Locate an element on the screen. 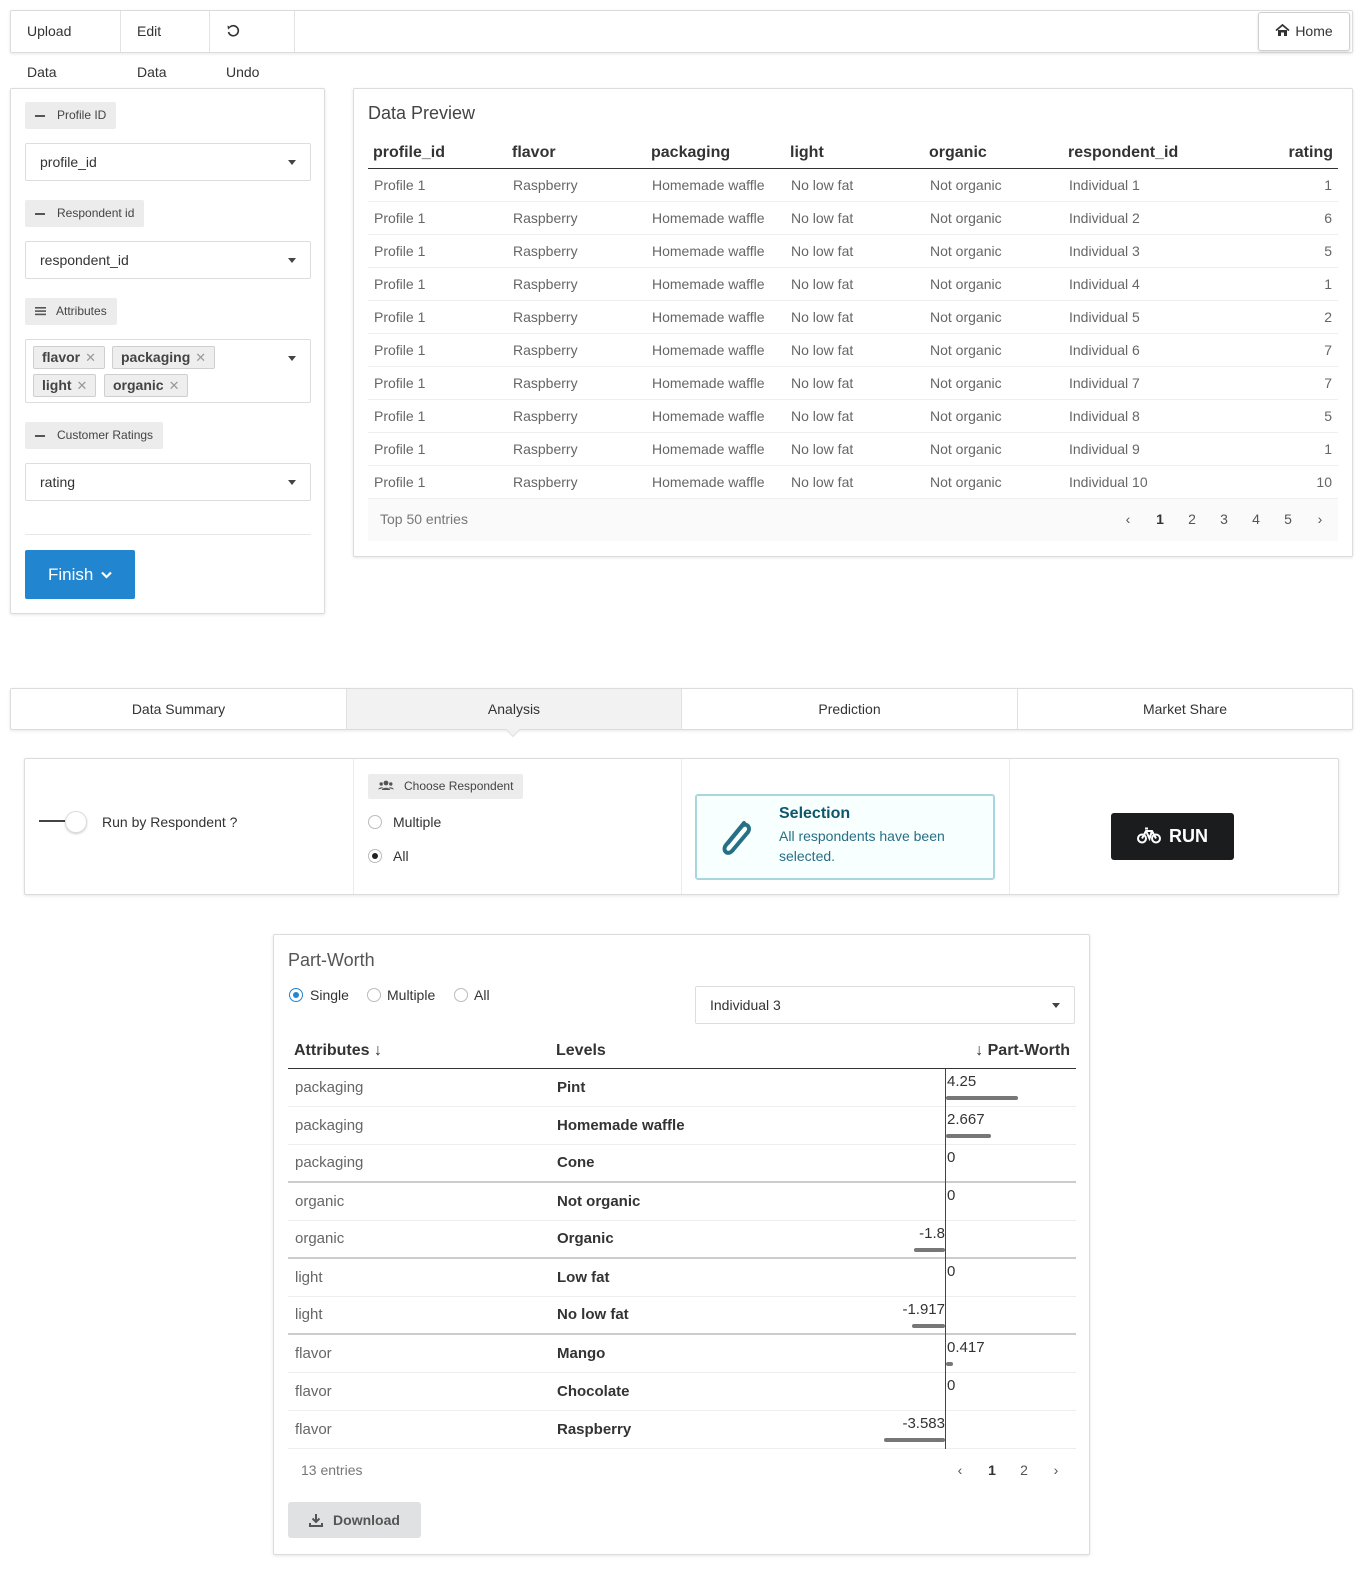 Image resolution: width=1366 pixels, height=1571 pixels. page-button: 4 is located at coordinates (1256, 519).